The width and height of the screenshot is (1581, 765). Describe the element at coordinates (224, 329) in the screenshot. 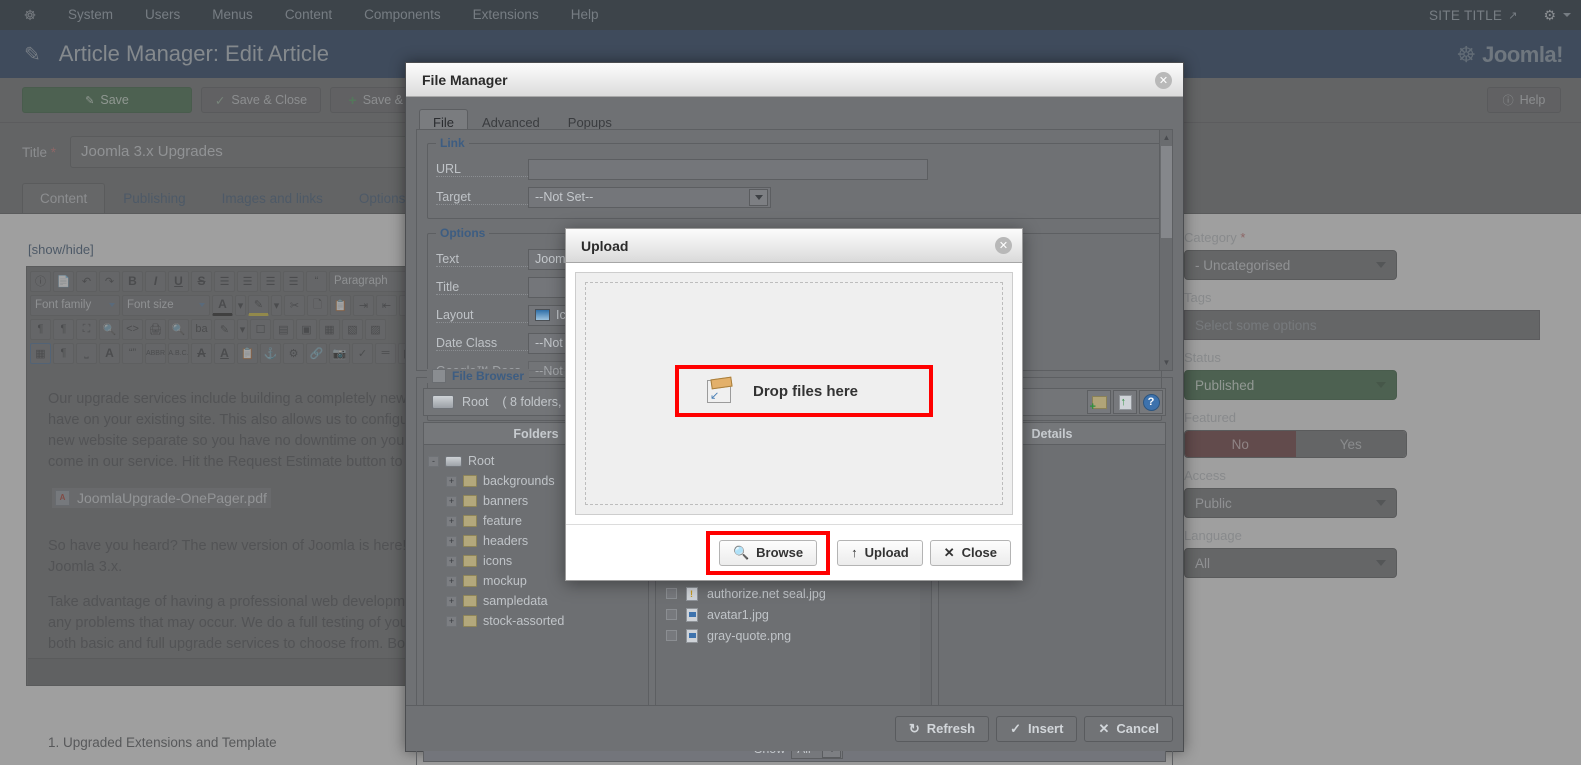

I see `edit-image-icon: ✎` at that location.